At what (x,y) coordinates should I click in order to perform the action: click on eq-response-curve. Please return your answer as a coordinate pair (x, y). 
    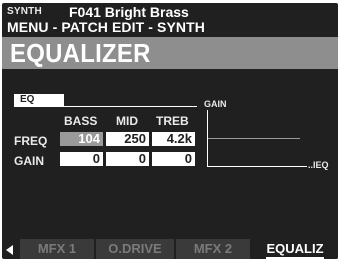
    Looking at the image, I should click on (254, 138).